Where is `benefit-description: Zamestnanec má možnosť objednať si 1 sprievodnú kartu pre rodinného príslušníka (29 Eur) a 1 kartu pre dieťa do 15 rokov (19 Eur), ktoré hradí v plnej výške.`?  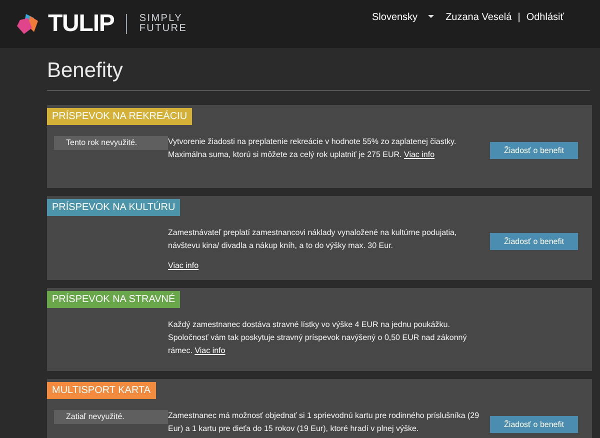 benefit-description: Zamestnanec má možnosť objednať si 1 sprievodnú kartu pre rodinného príslušníka (29 Eur) a 1 kartu pre dieťa do 15 rokov (19 Eur), ktoré hradí v plnej výške. is located at coordinates (324, 422).